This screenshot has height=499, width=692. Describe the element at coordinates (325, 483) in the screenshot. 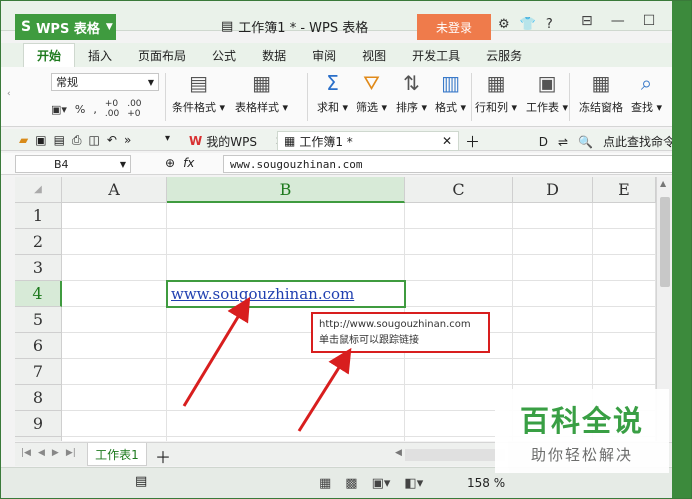

I see `normal-view-icon: ▦` at that location.